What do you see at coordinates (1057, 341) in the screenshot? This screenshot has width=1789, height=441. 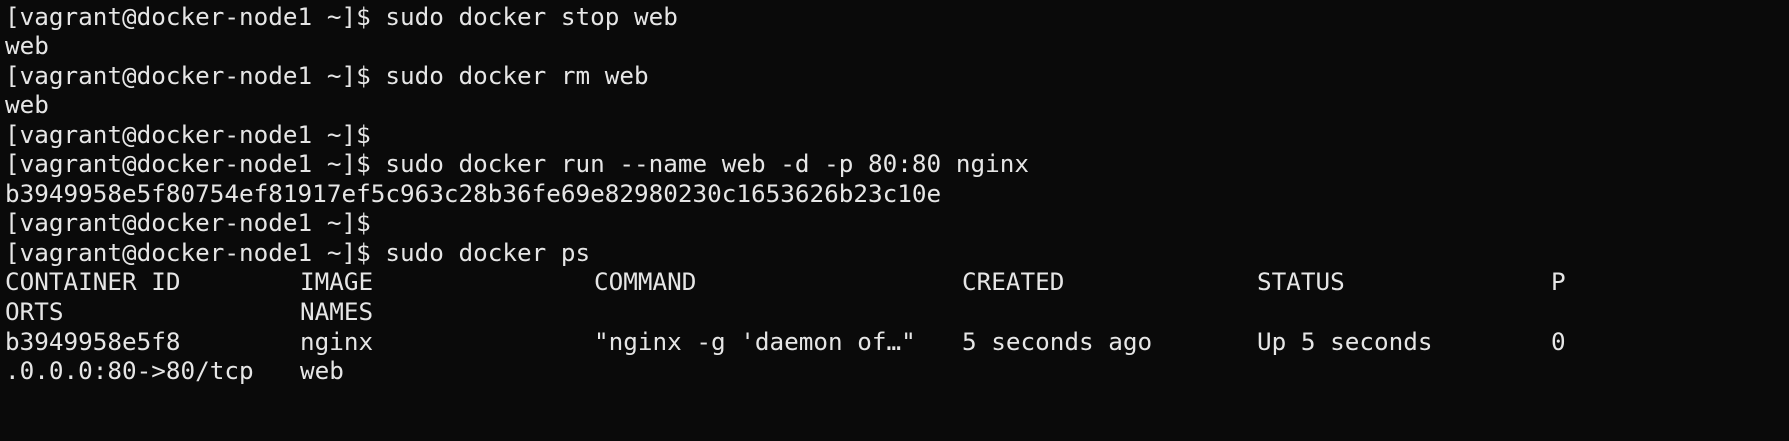 I see `ps-cell-created: 5 seconds ago` at bounding box center [1057, 341].